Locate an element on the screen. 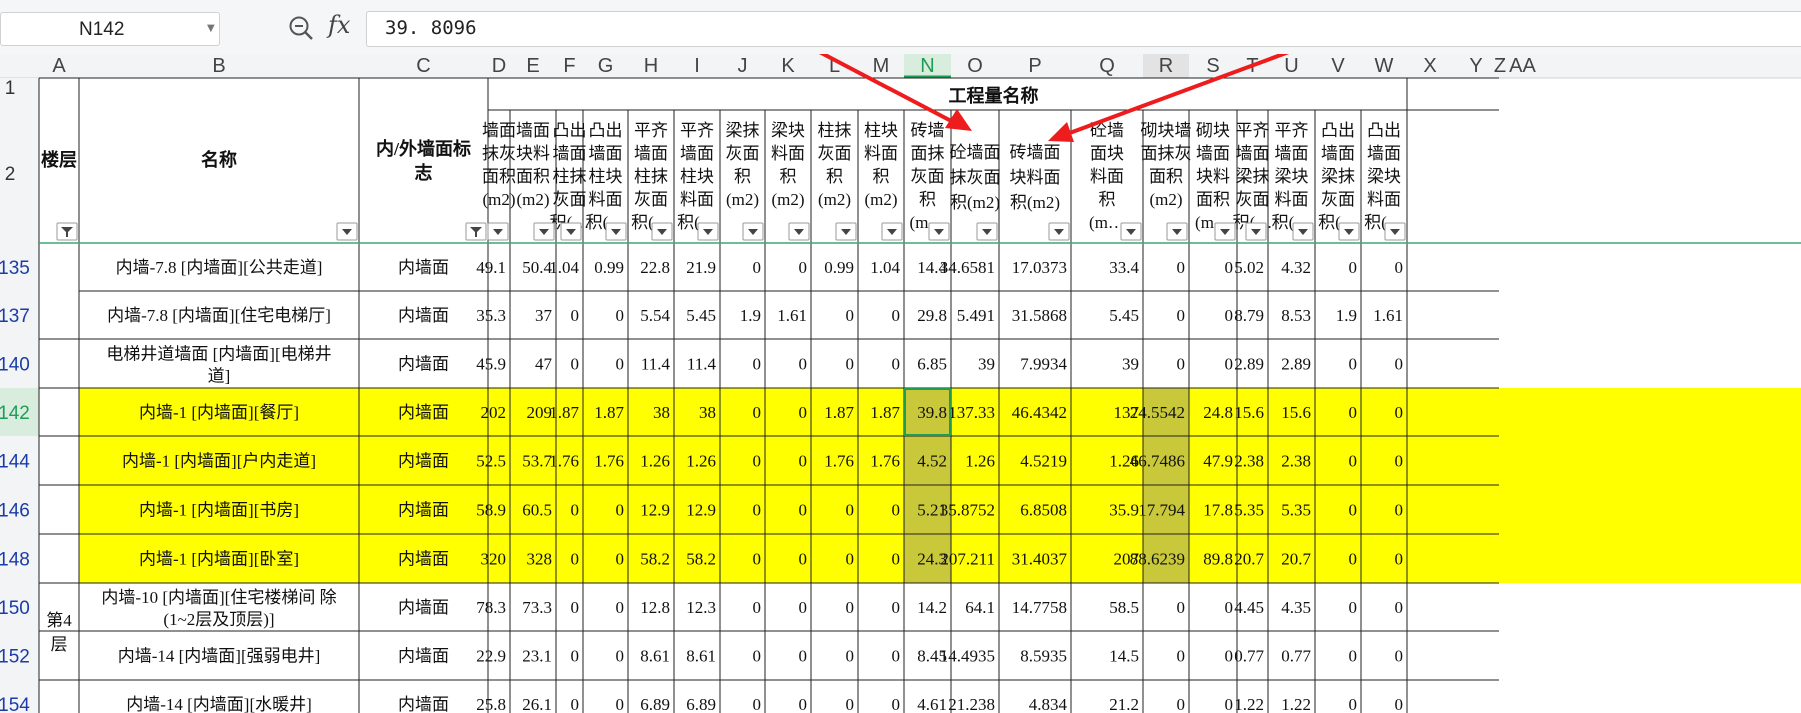 This screenshot has height=713, width=1801. column-header-y: Y is located at coordinates (1475, 66).